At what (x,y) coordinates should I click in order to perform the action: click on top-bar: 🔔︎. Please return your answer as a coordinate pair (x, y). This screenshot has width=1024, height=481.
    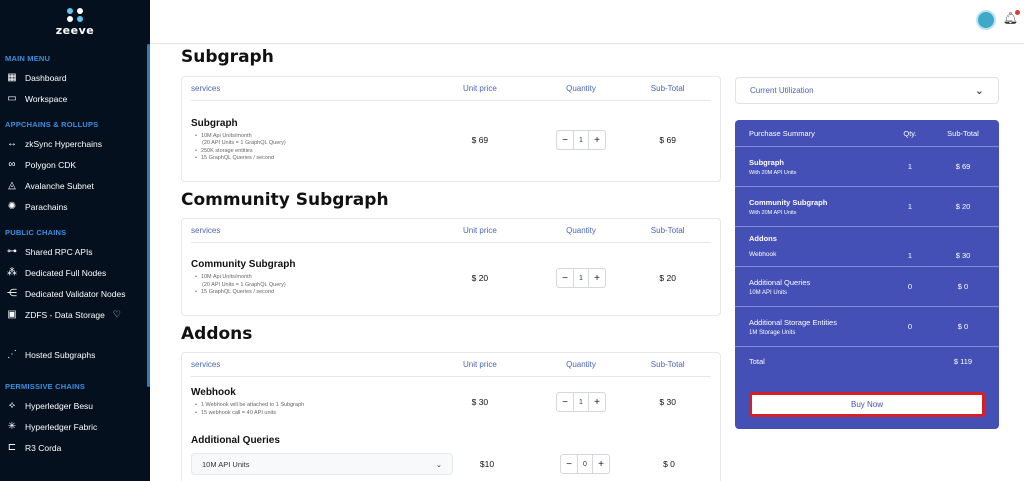
    Looking at the image, I should click on (587, 22).